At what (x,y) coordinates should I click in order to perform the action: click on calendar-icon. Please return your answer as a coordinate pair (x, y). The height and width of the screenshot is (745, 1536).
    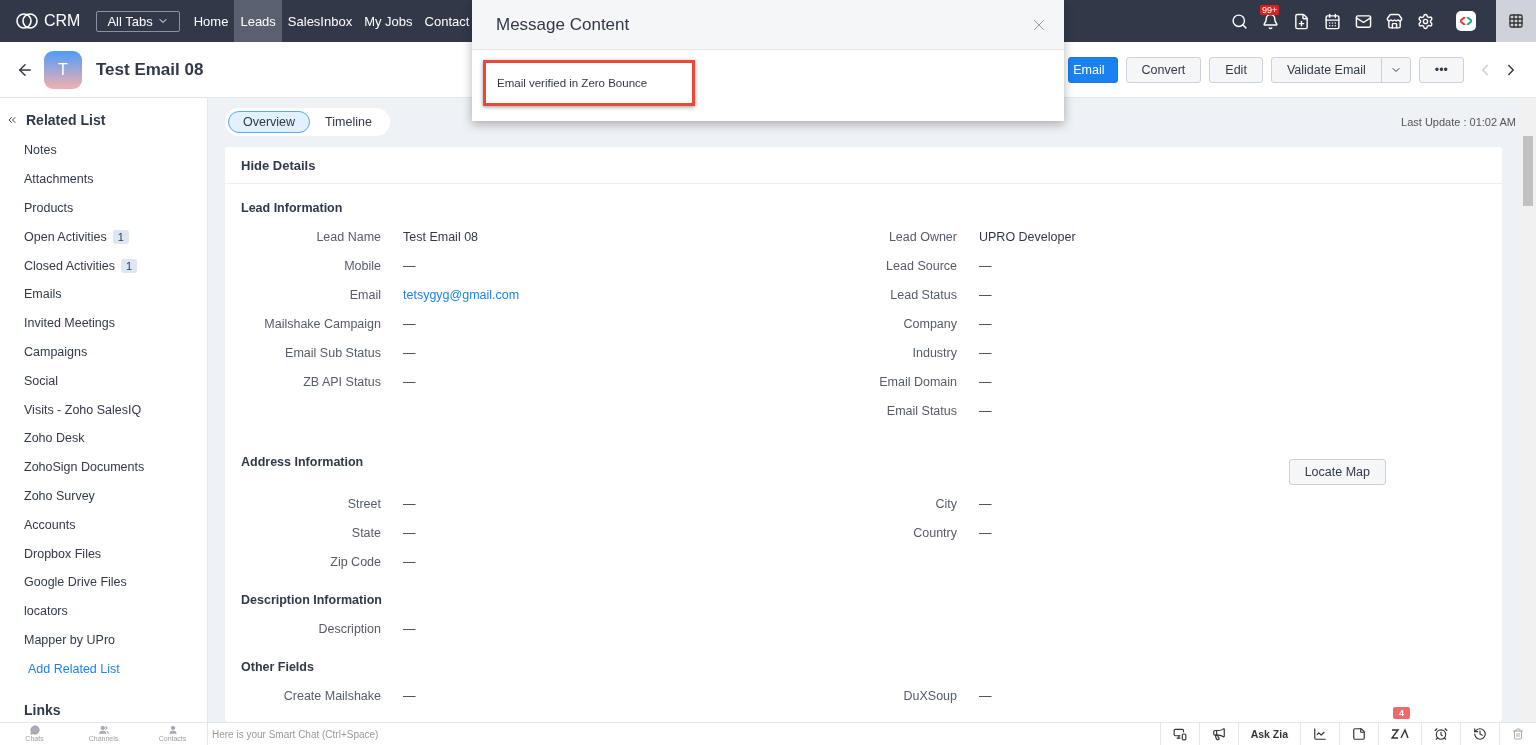
    Looking at the image, I should click on (1332, 21).